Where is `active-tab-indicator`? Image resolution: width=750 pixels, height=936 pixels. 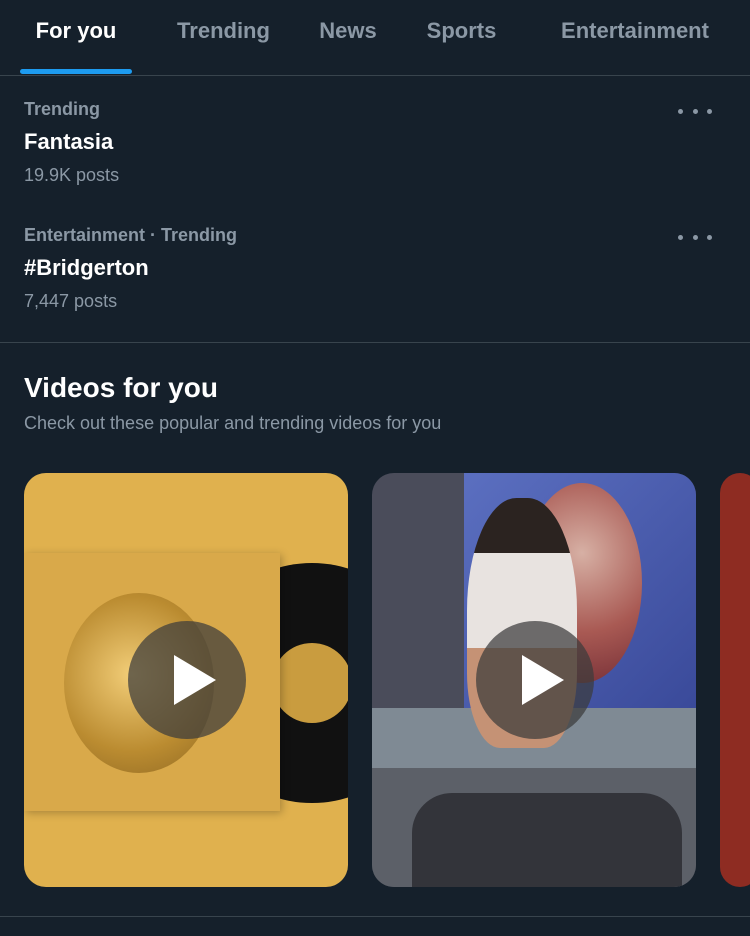 active-tab-indicator is located at coordinates (76, 71).